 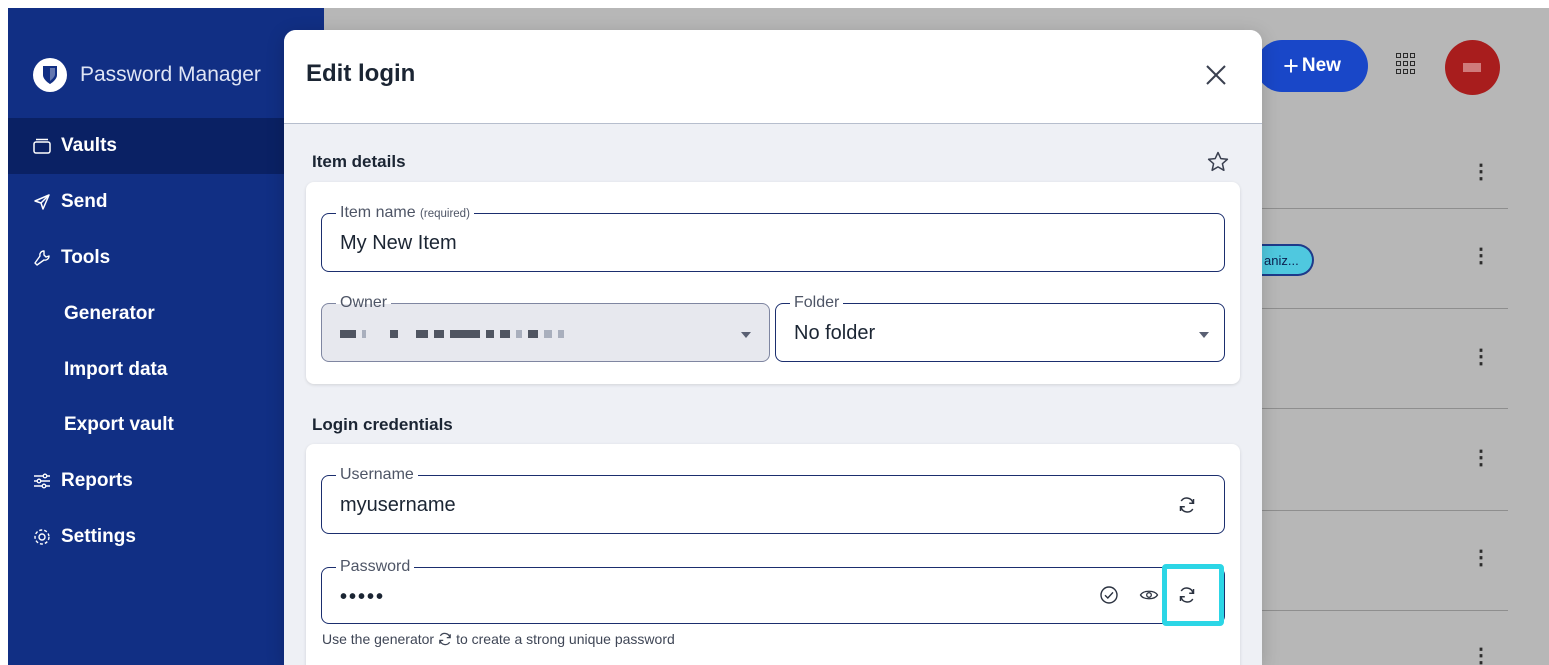 I want to click on sidebar-item-import-data: Import data, so click(x=166, y=370).